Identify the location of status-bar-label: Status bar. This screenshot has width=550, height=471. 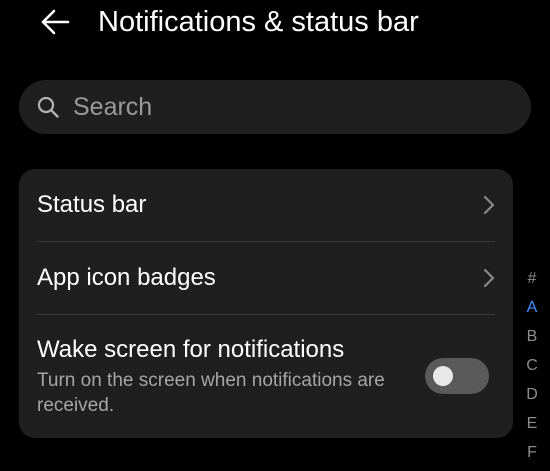
(92, 204).